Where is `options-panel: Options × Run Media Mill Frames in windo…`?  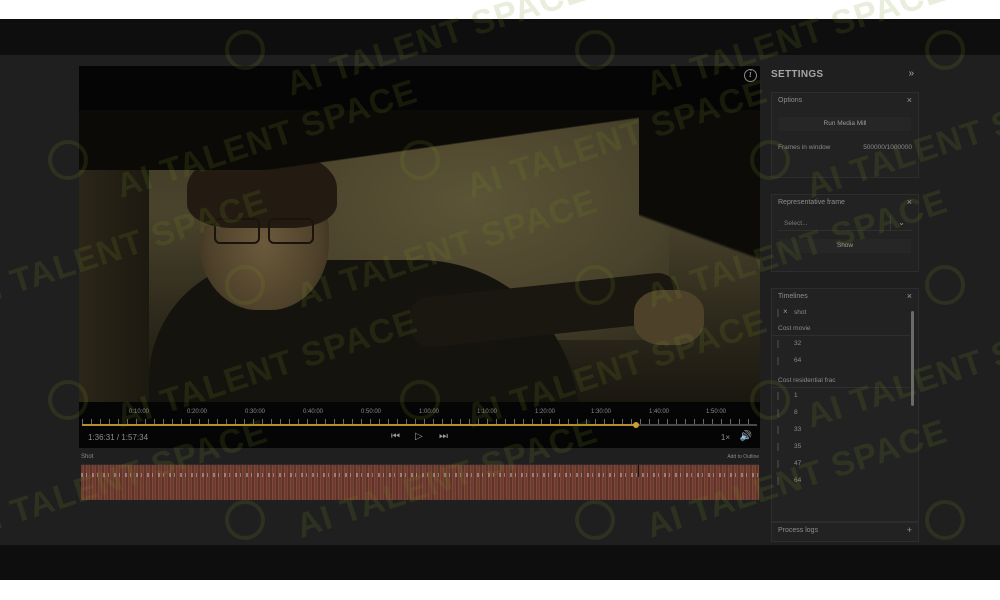 options-panel: Options × Run Media Mill Frames in windo… is located at coordinates (845, 135).